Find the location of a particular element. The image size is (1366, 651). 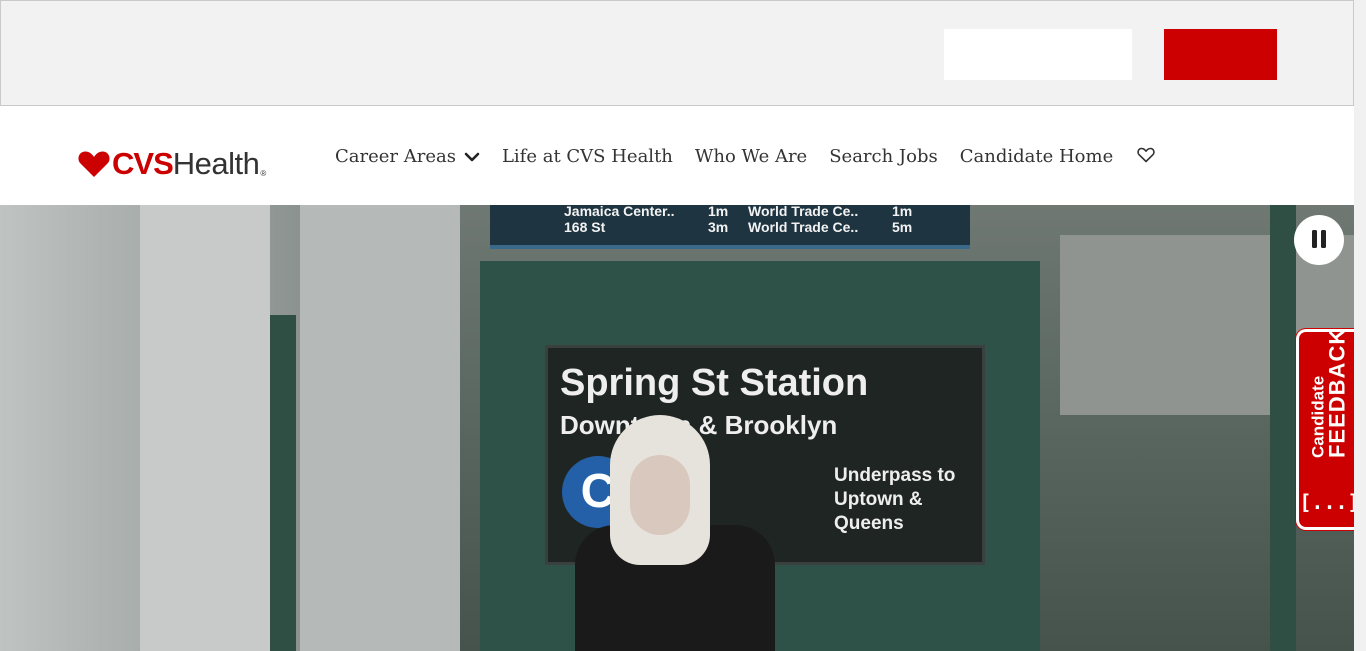

video-pause-button is located at coordinates (1319, 240).